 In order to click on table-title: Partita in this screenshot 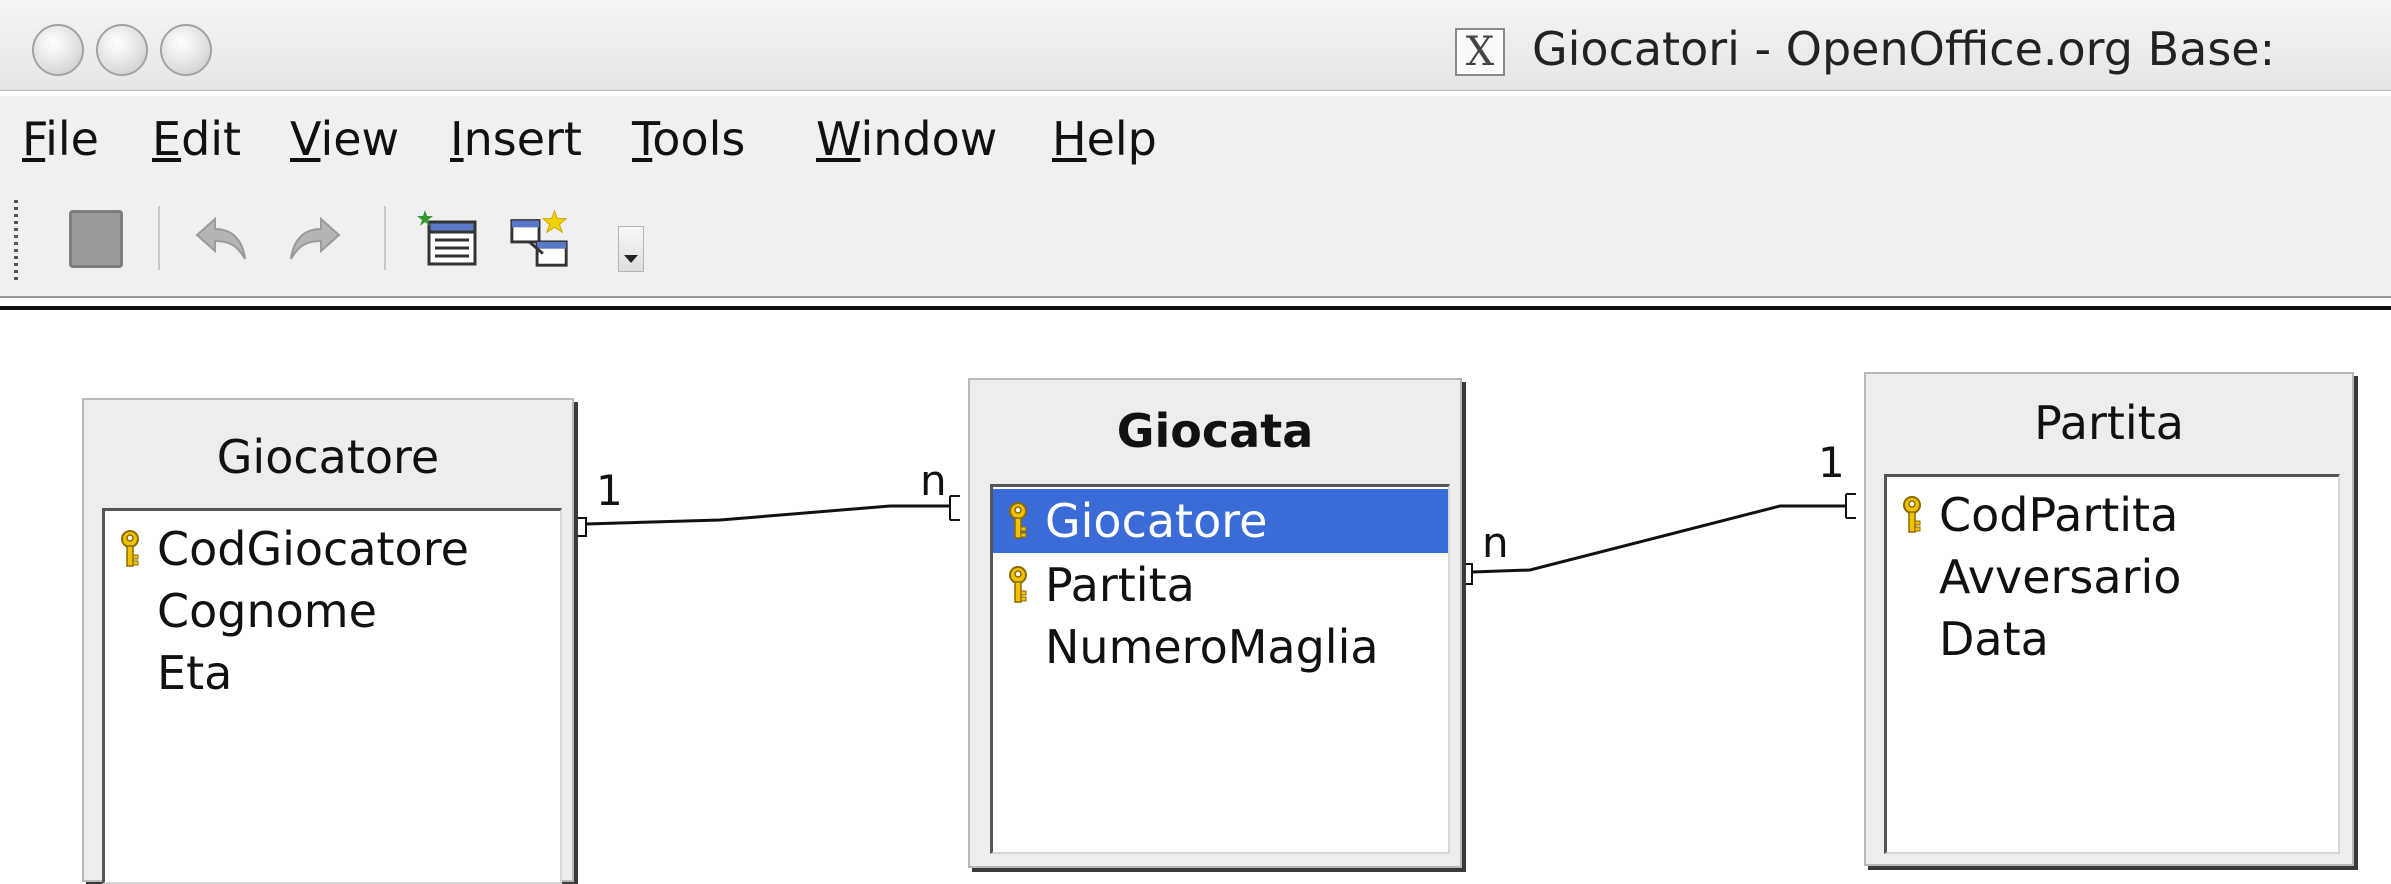, I will do `click(2109, 423)`.